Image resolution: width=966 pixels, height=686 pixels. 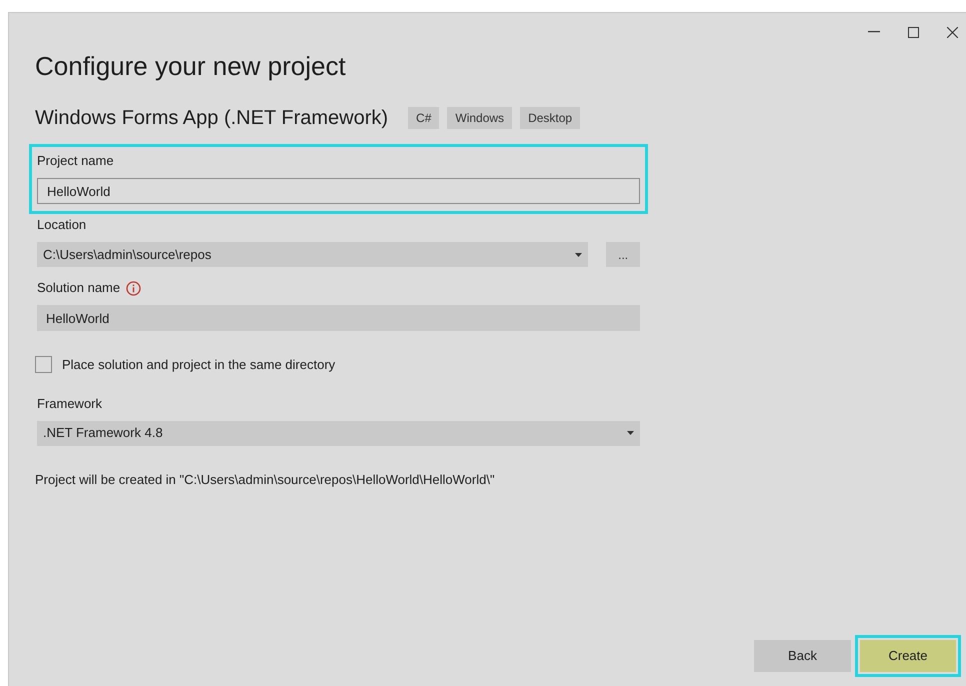 I want to click on close-icon, so click(x=952, y=32).